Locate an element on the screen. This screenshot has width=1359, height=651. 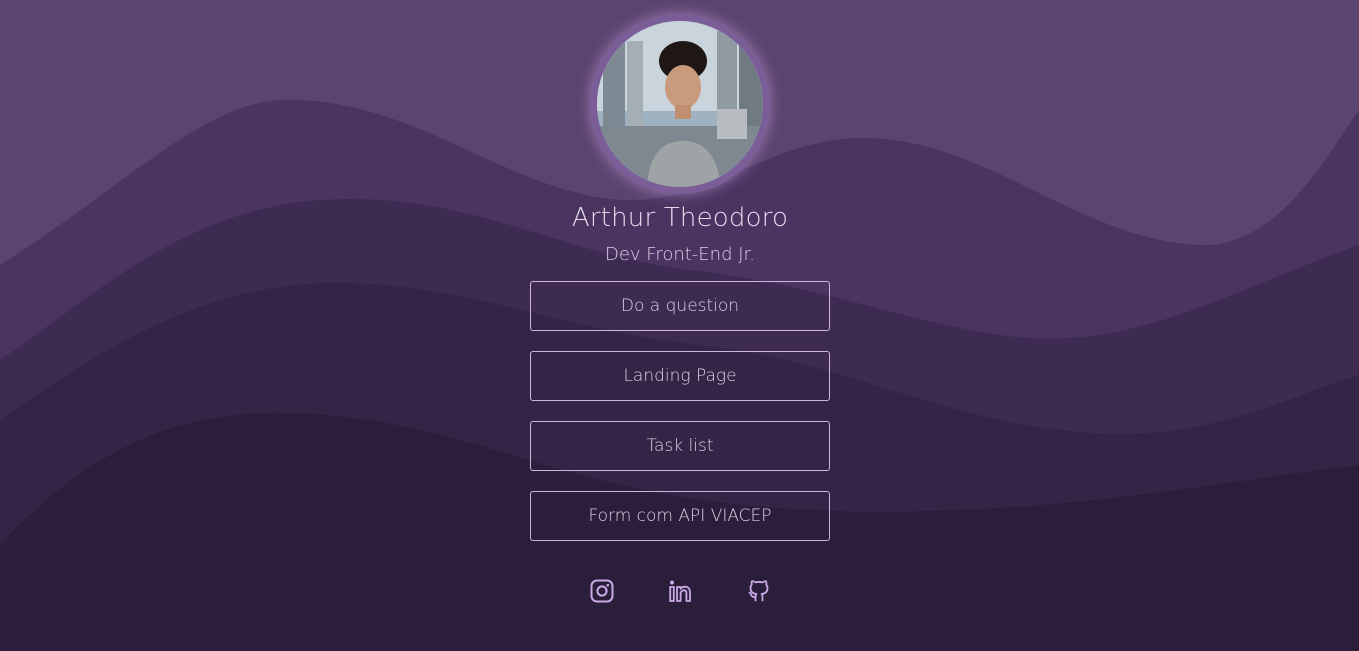
avatar-frame is located at coordinates (680, 104).